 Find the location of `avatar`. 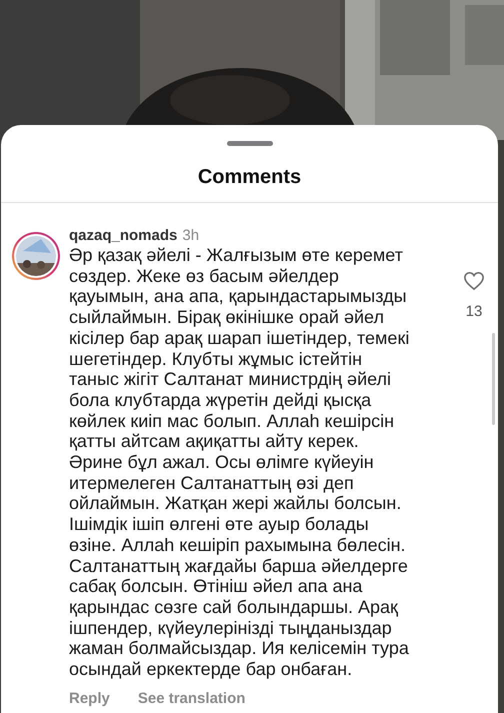

avatar is located at coordinates (36, 256).